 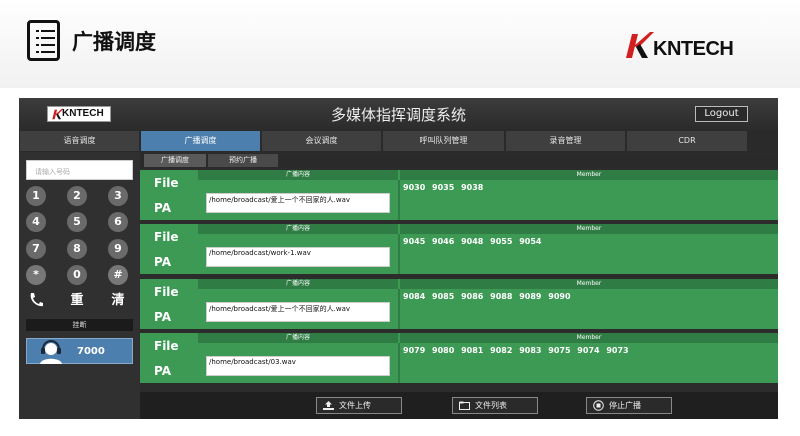 What do you see at coordinates (118, 196) in the screenshot?
I see `key-3: 3` at bounding box center [118, 196].